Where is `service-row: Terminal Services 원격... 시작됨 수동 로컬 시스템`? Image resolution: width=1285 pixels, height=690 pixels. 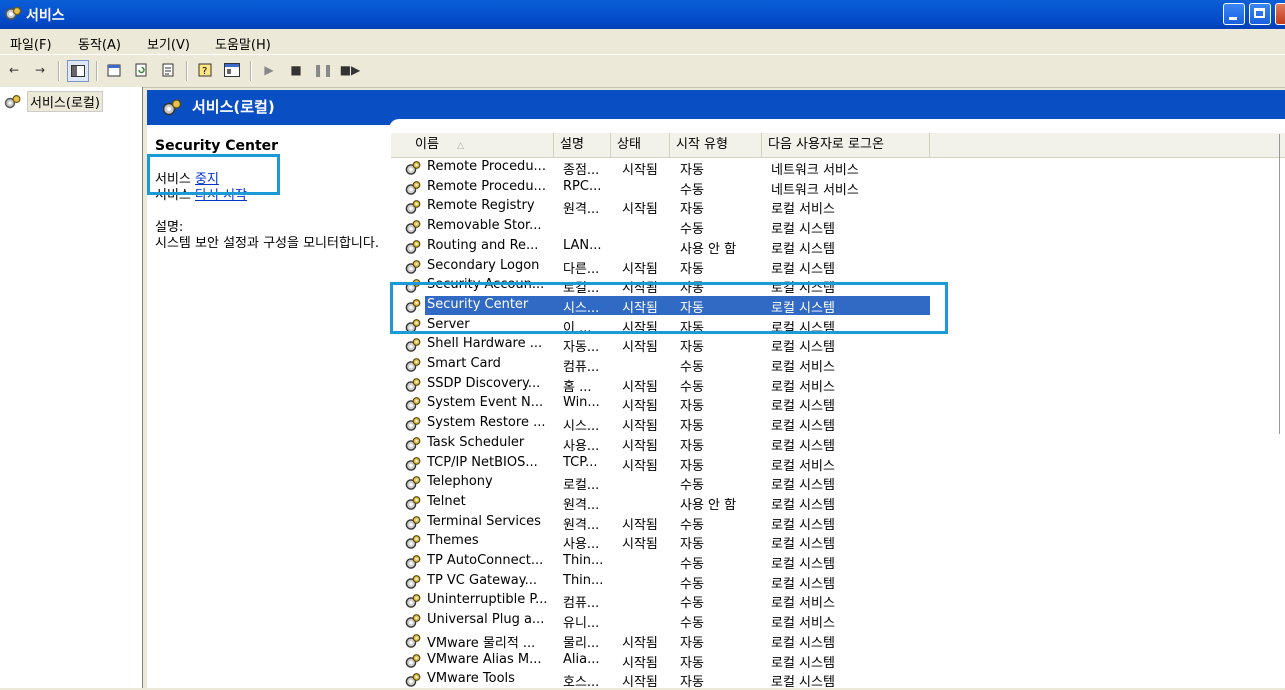
service-row: Terminal Services 원격... 시작됨 수동 로컬 시스템 is located at coordinates (838, 523).